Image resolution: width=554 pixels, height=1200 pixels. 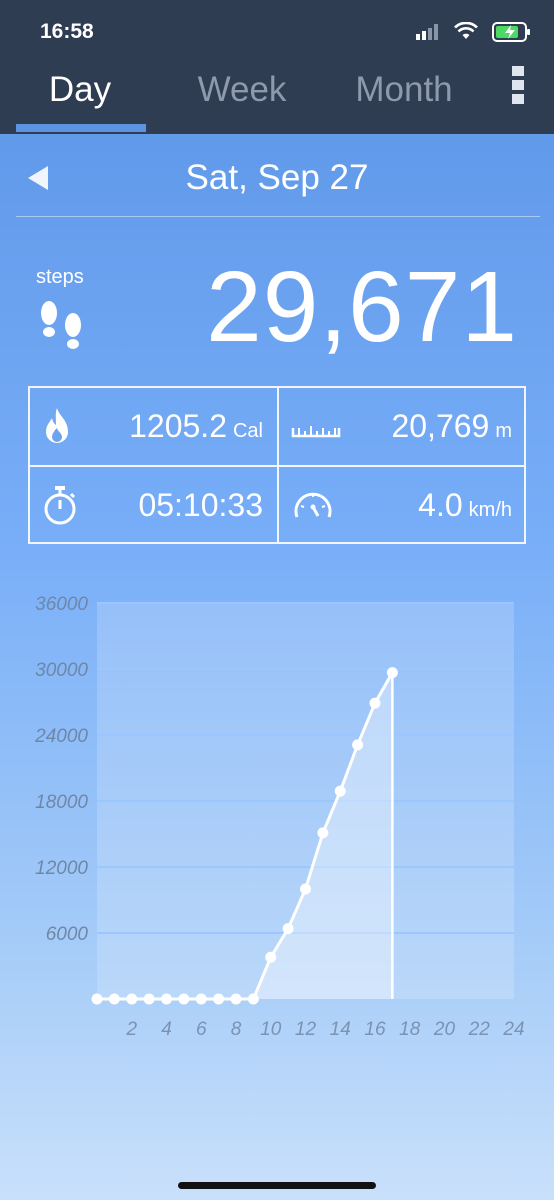 I want to click on battery-icon, so click(x=511, y=32).